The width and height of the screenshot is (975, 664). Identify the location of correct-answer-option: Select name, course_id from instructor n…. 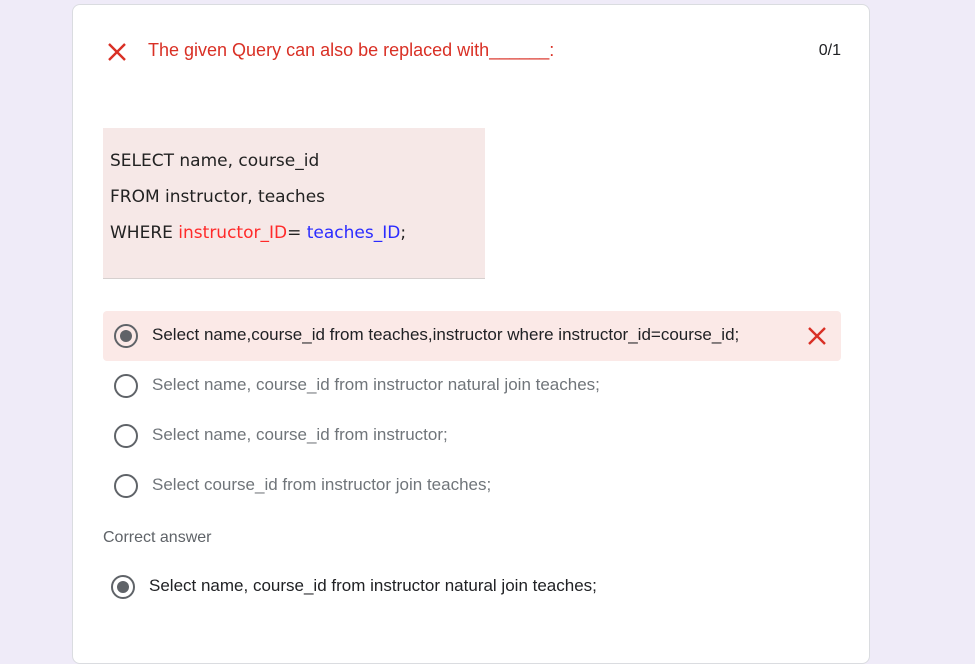
(450, 587).